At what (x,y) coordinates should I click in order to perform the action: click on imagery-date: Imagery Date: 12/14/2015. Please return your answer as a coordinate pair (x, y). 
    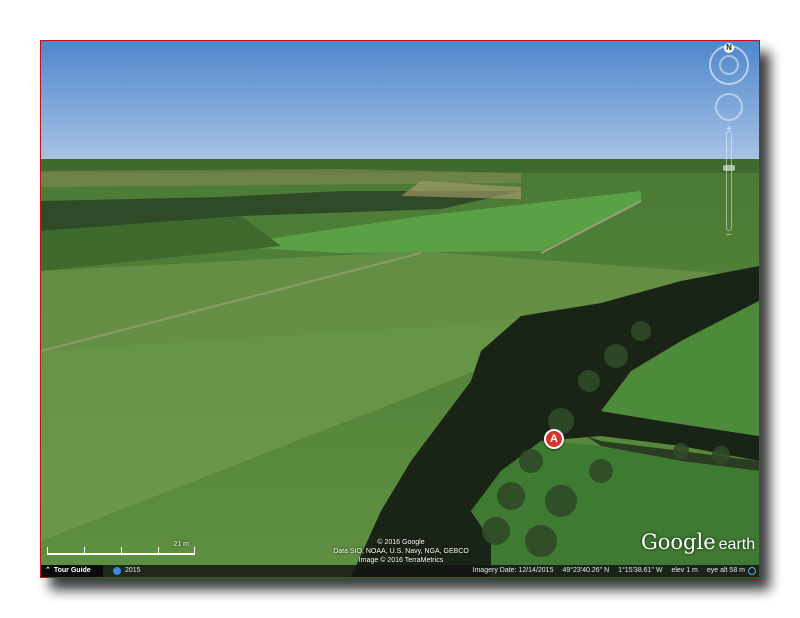
    Looking at the image, I should click on (513, 570).